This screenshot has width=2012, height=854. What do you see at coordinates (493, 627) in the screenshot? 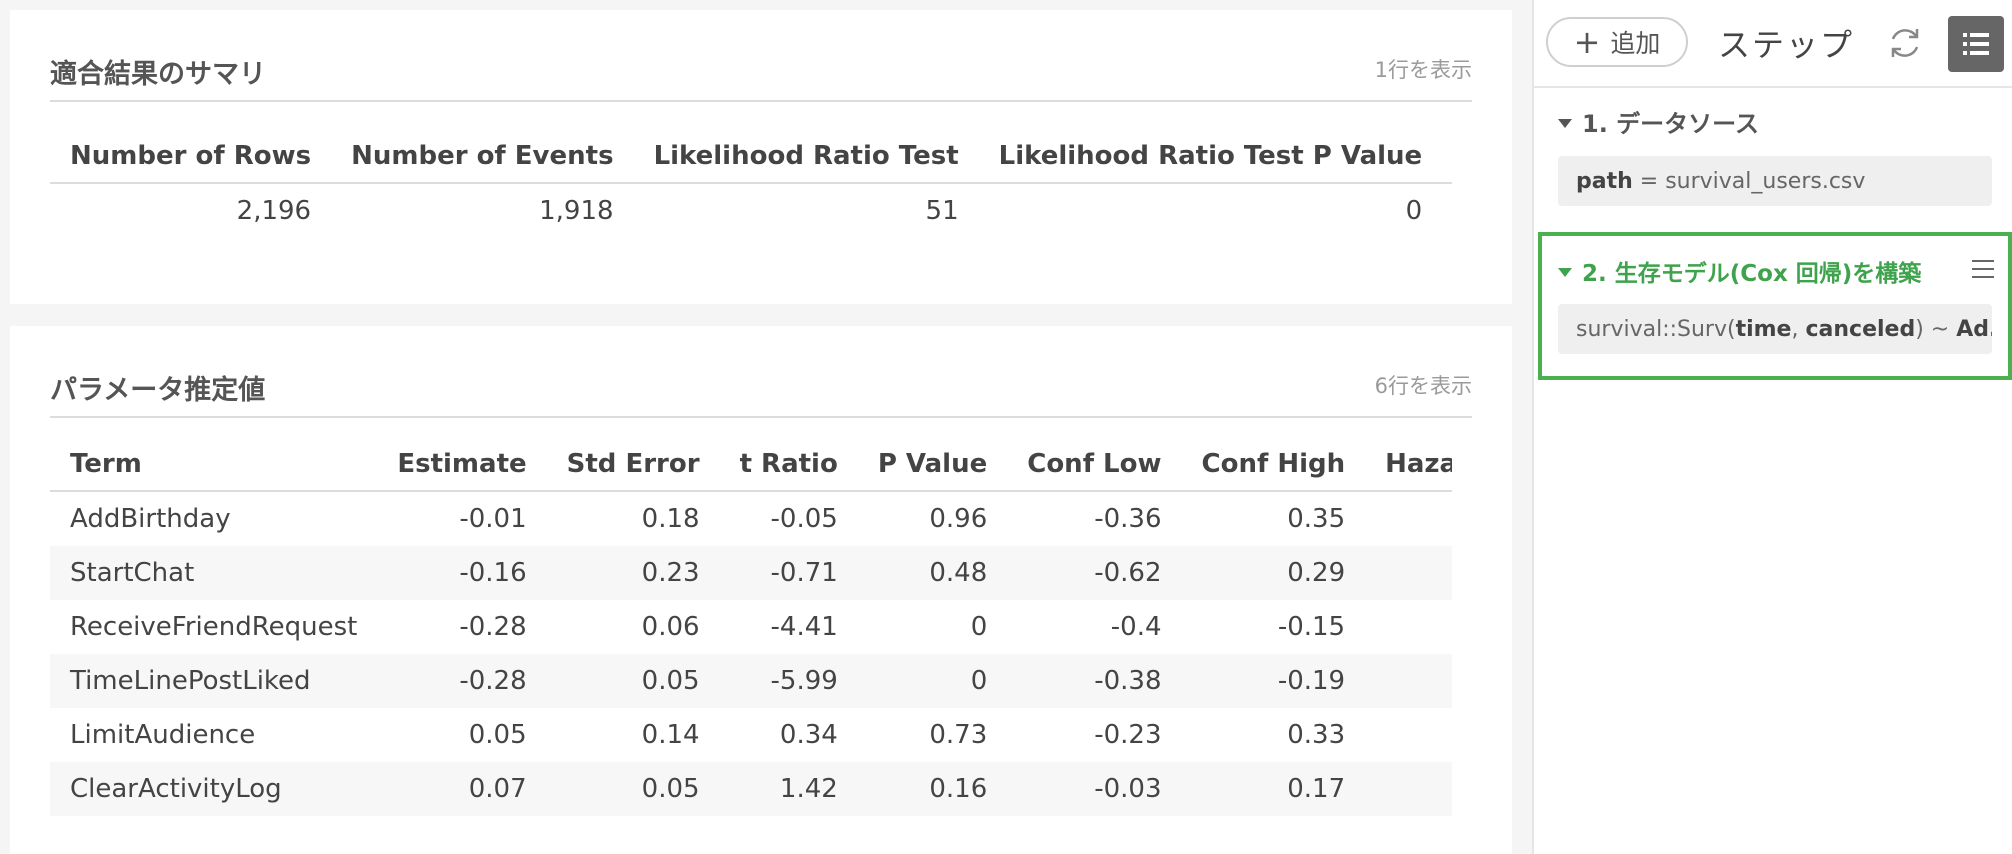
I see `value-cell: -0.28` at bounding box center [493, 627].